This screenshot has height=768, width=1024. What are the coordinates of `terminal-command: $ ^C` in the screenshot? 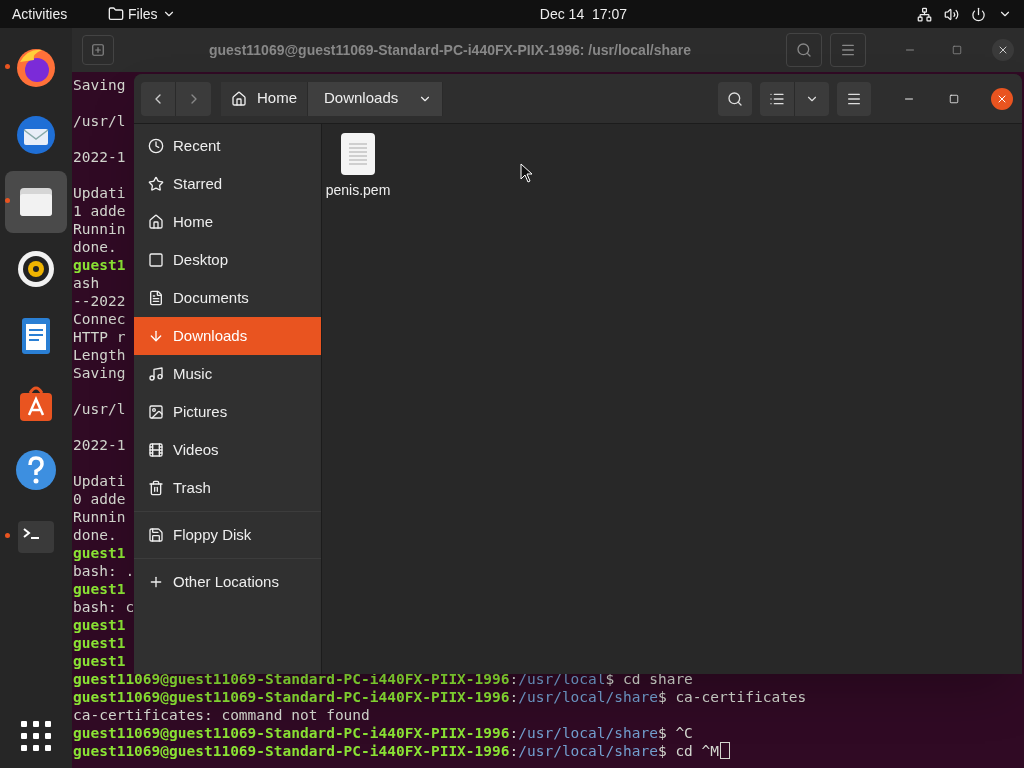 It's located at (675, 733).